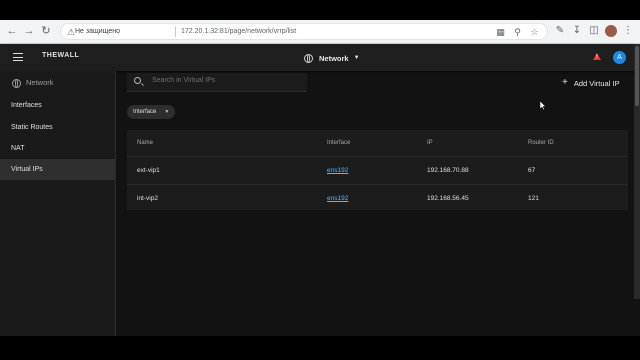 This screenshot has width=640, height=360. What do you see at coordinates (637, 76) in the screenshot?
I see `scrollbar-thumb` at bounding box center [637, 76].